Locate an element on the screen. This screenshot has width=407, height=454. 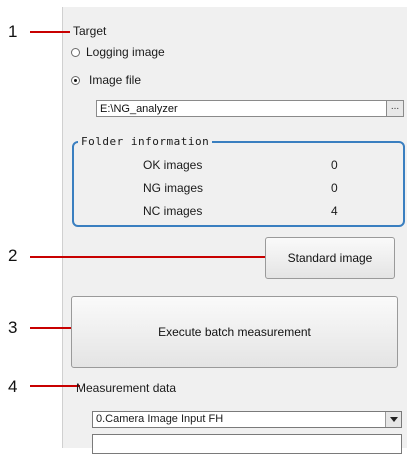
nc-images-label: NC images is located at coordinates (173, 211).